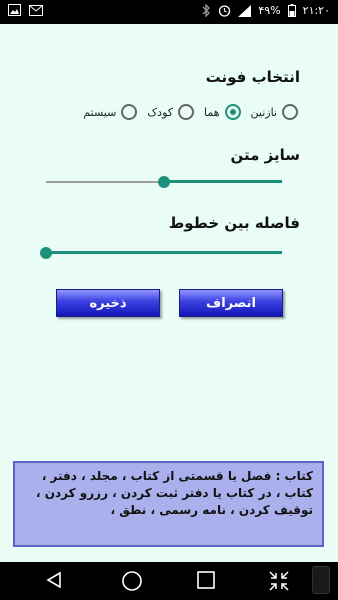  I want to click on line-spacing-title: فاصله بین خطوط, so click(234, 223).